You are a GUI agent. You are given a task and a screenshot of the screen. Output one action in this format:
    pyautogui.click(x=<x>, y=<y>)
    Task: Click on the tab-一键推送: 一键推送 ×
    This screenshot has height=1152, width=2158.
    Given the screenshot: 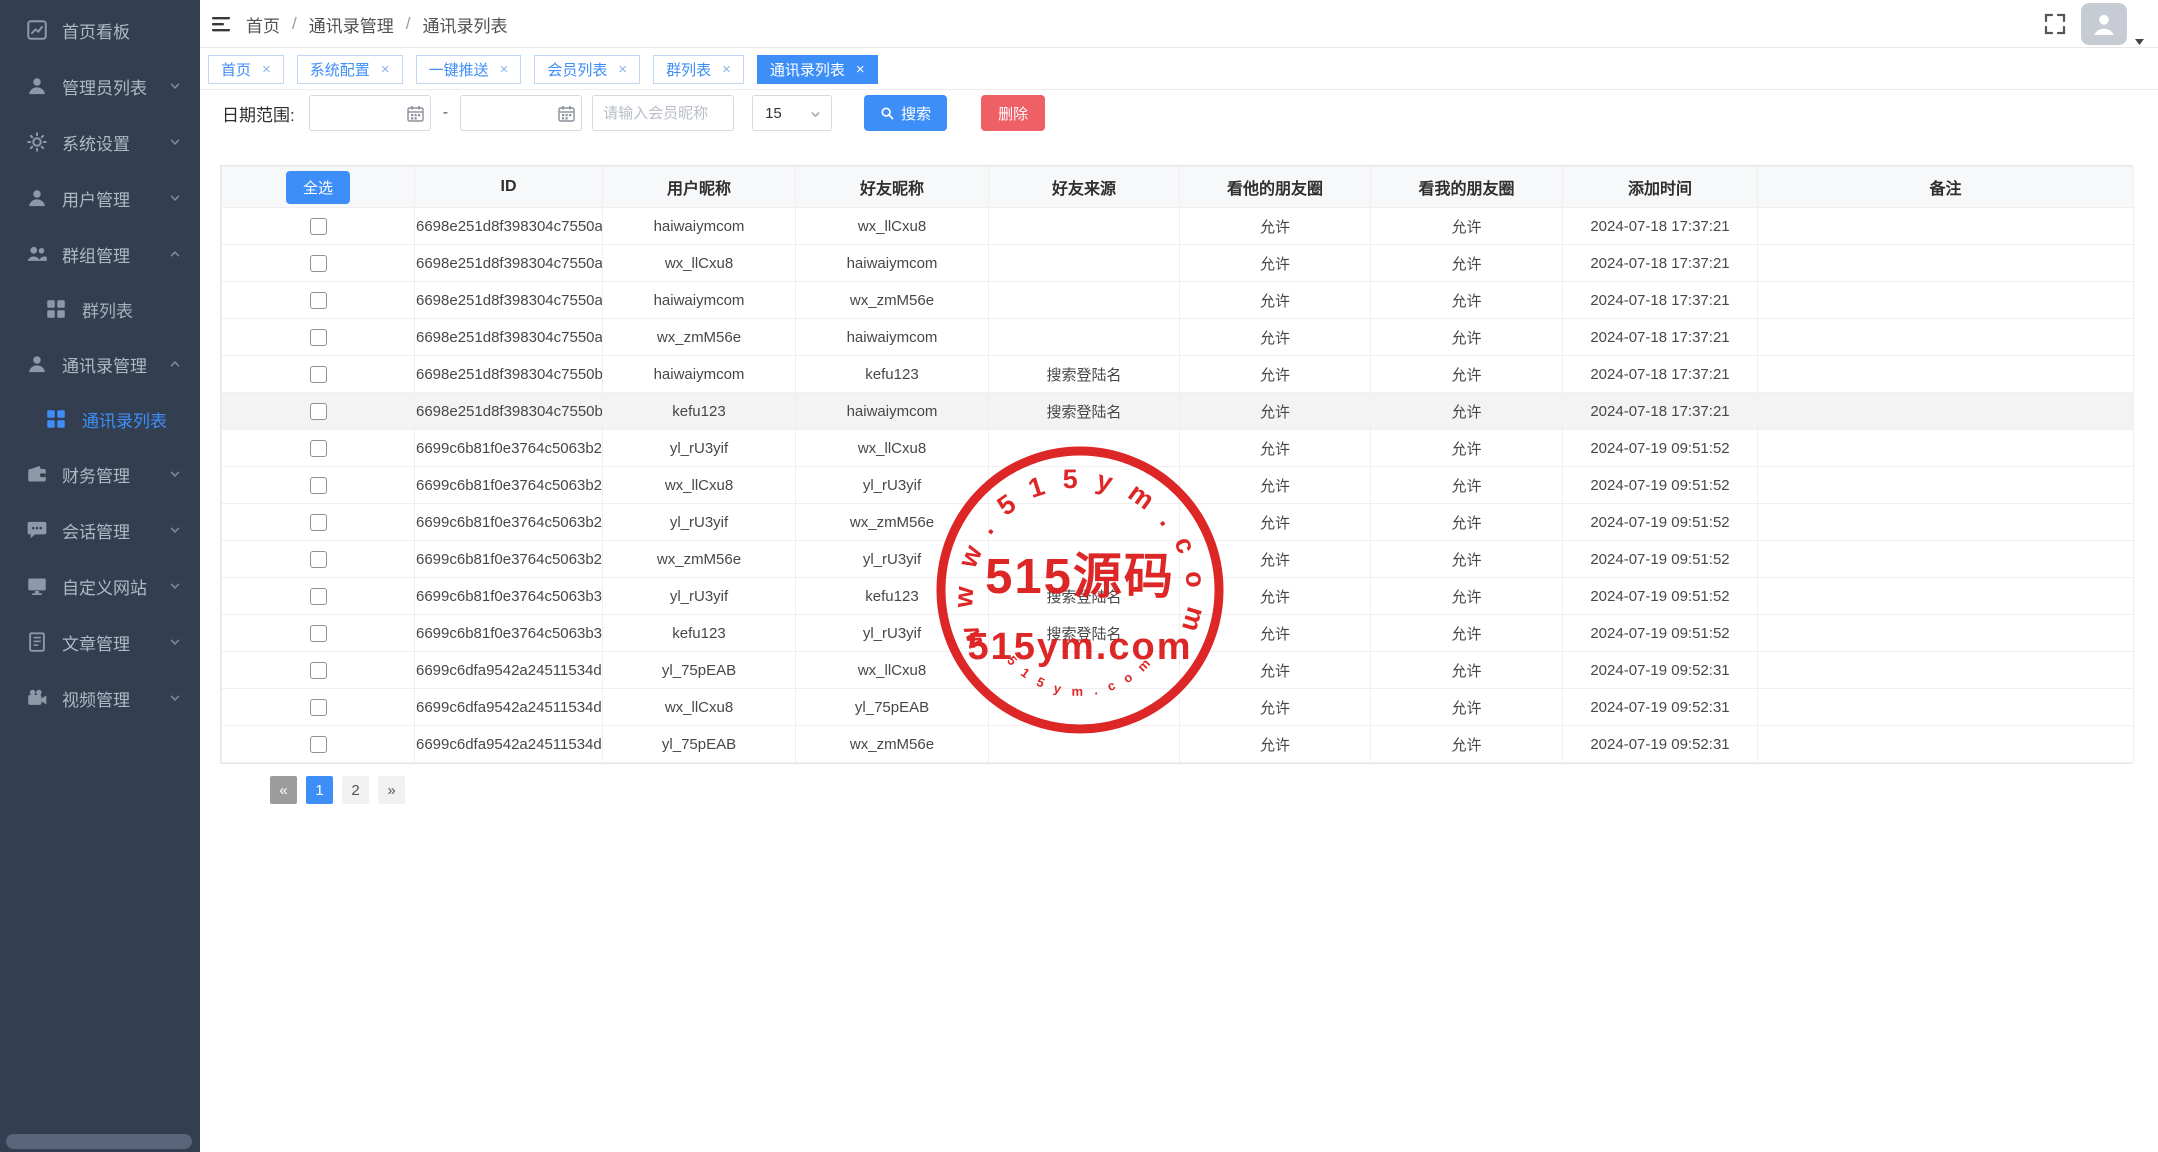 What is the action you would take?
    pyautogui.click(x=468, y=69)
    